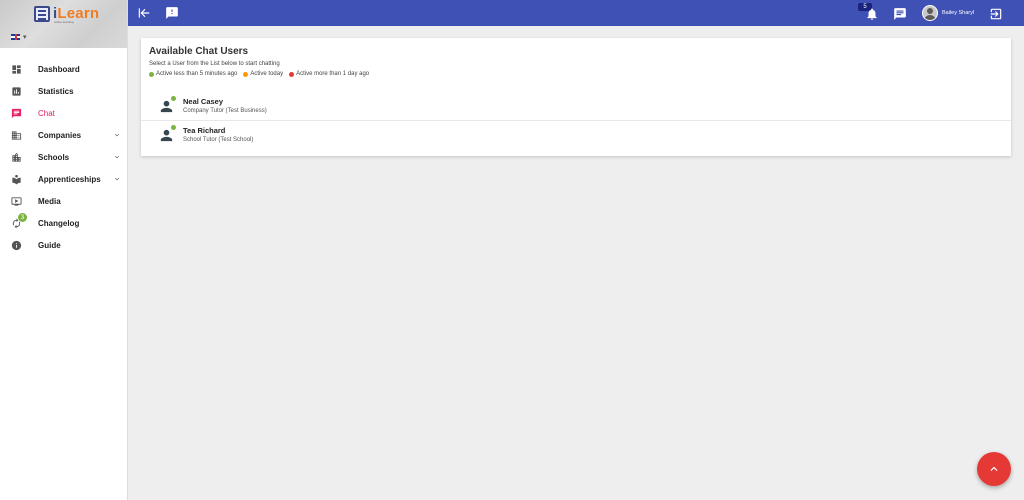  What do you see at coordinates (64, 113) in the screenshot?
I see `sidebar-item-chat: Chat` at bounding box center [64, 113].